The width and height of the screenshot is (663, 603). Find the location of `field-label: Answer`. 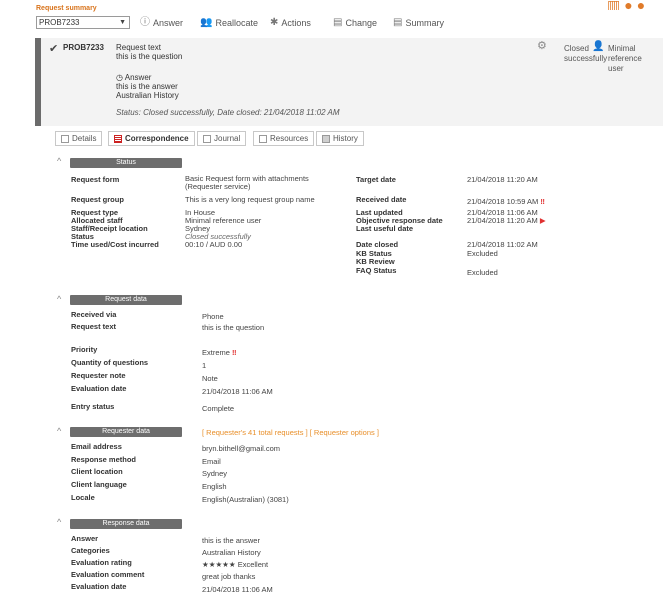

field-label: Answer is located at coordinates (85, 538).